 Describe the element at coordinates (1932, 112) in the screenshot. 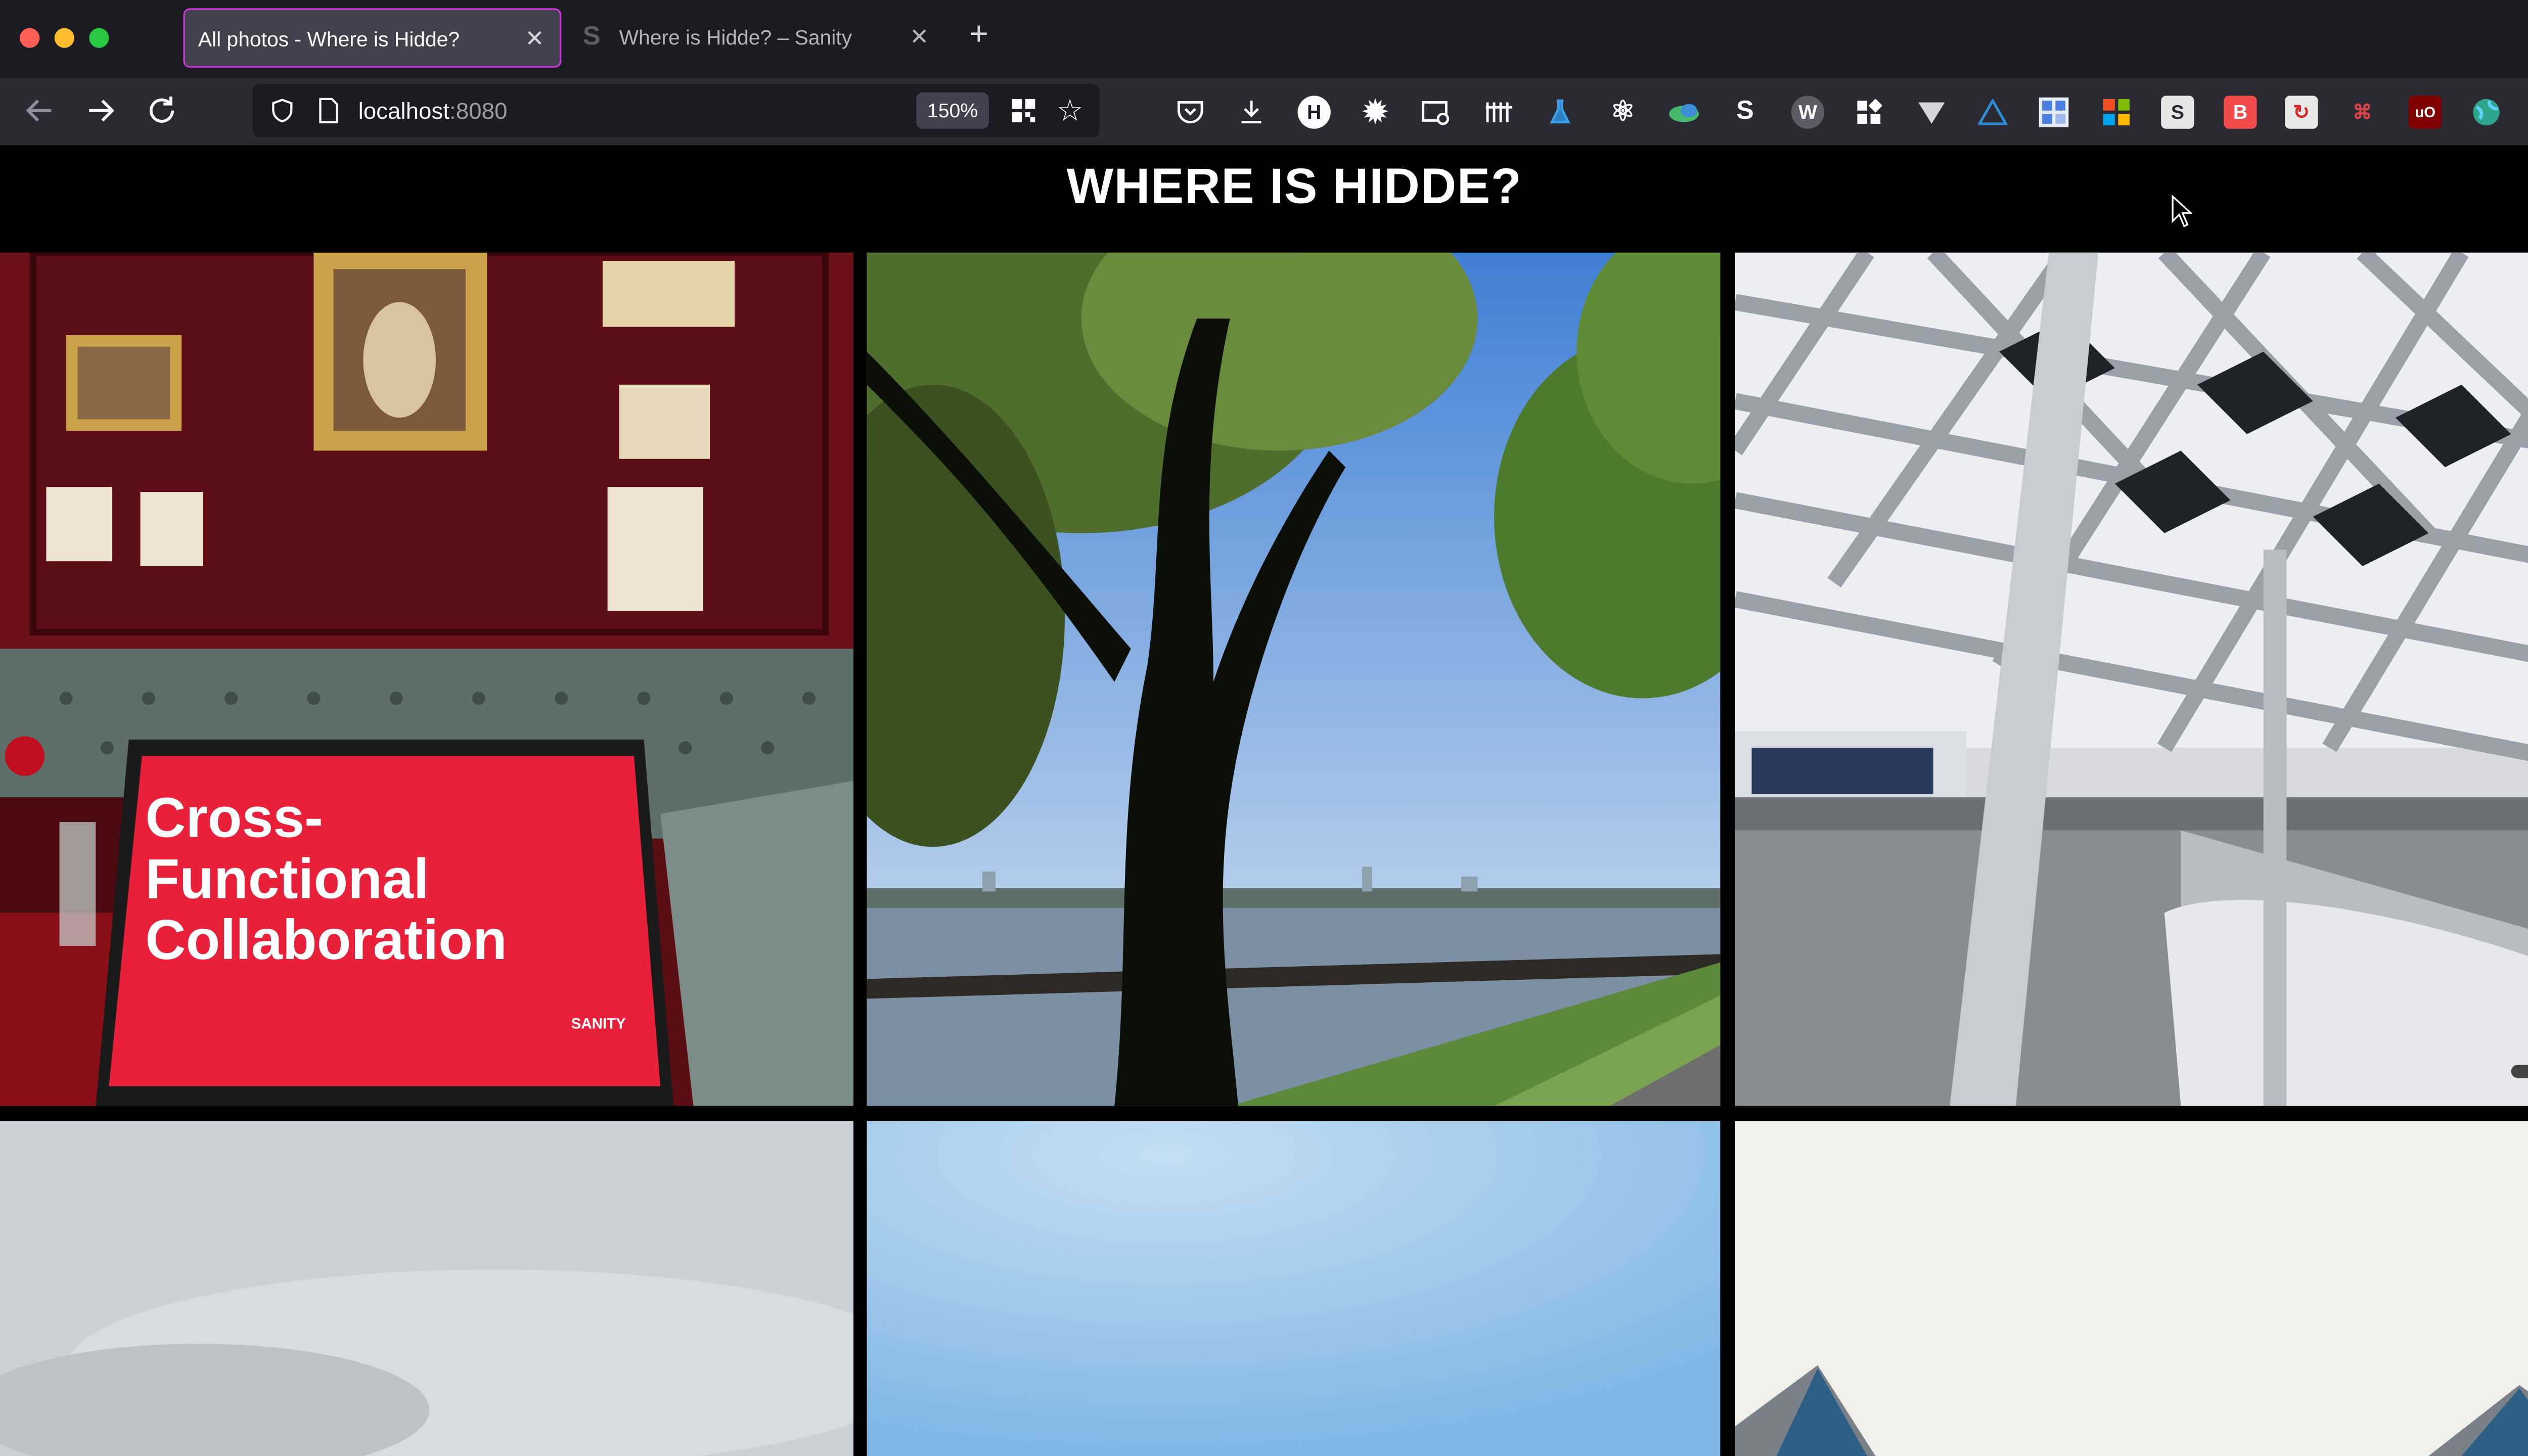

I see `v-extension-icon` at that location.